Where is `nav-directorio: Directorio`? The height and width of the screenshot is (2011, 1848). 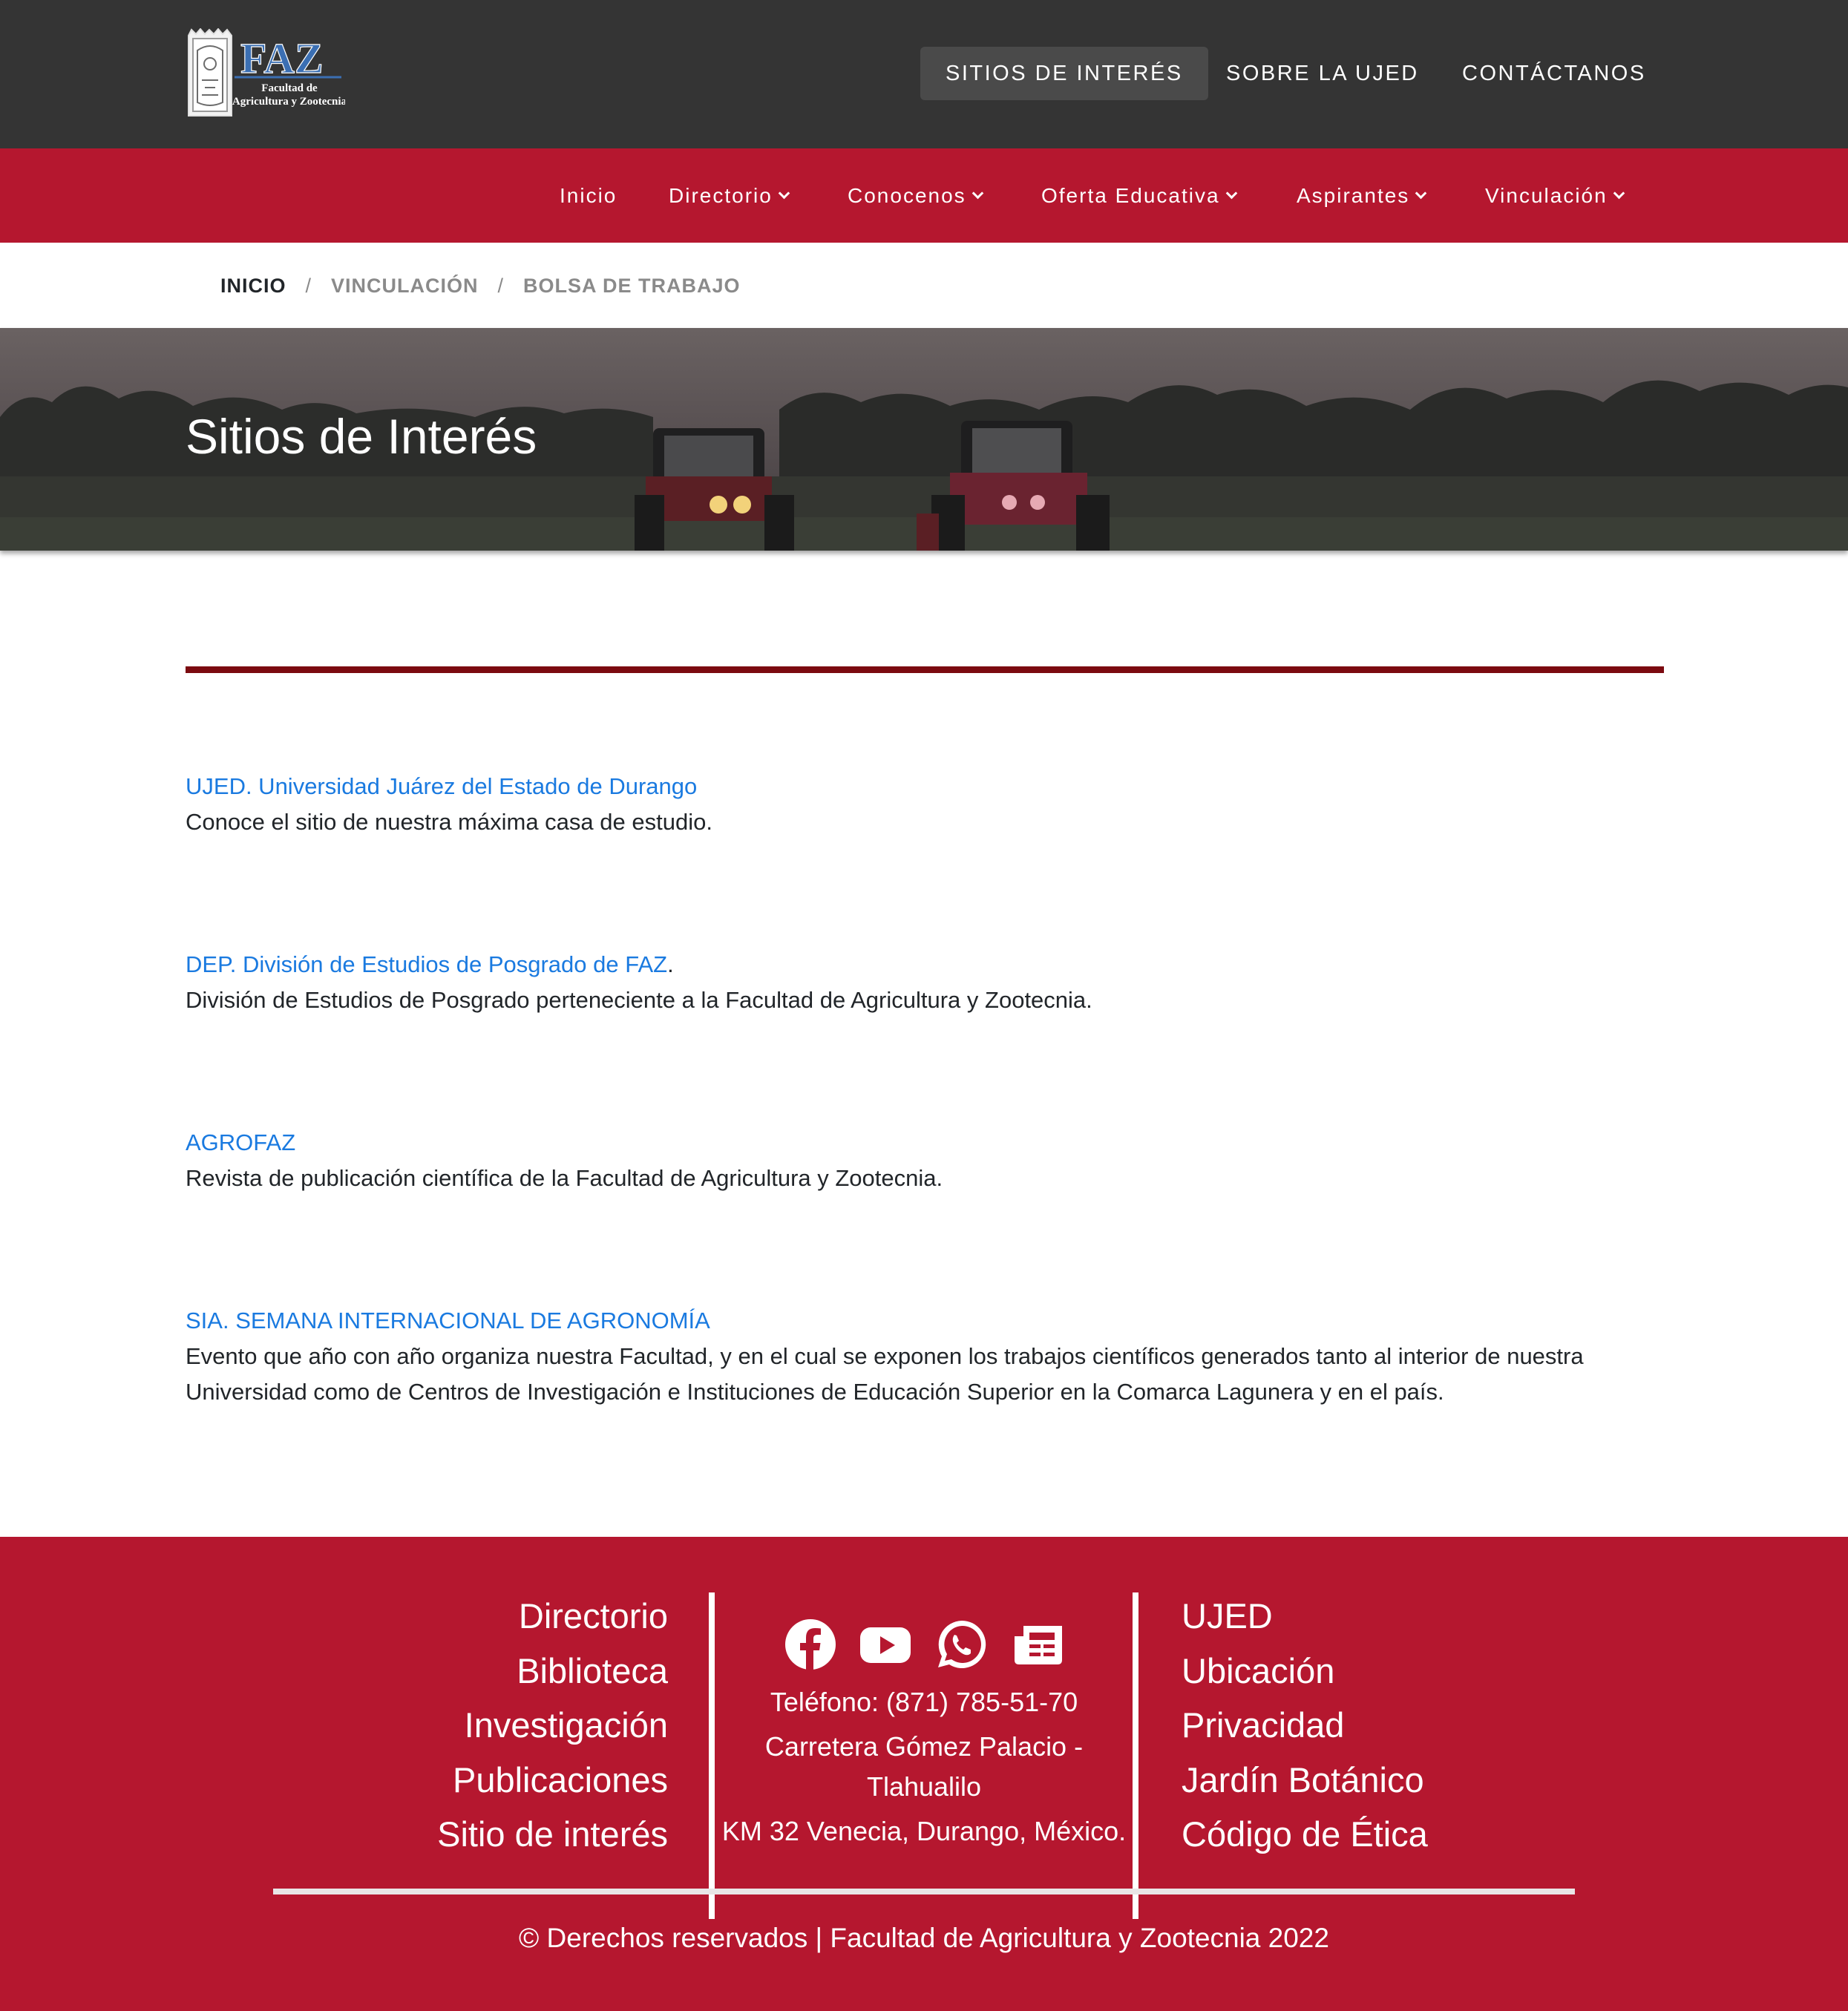
nav-directorio: Directorio is located at coordinates (729, 196).